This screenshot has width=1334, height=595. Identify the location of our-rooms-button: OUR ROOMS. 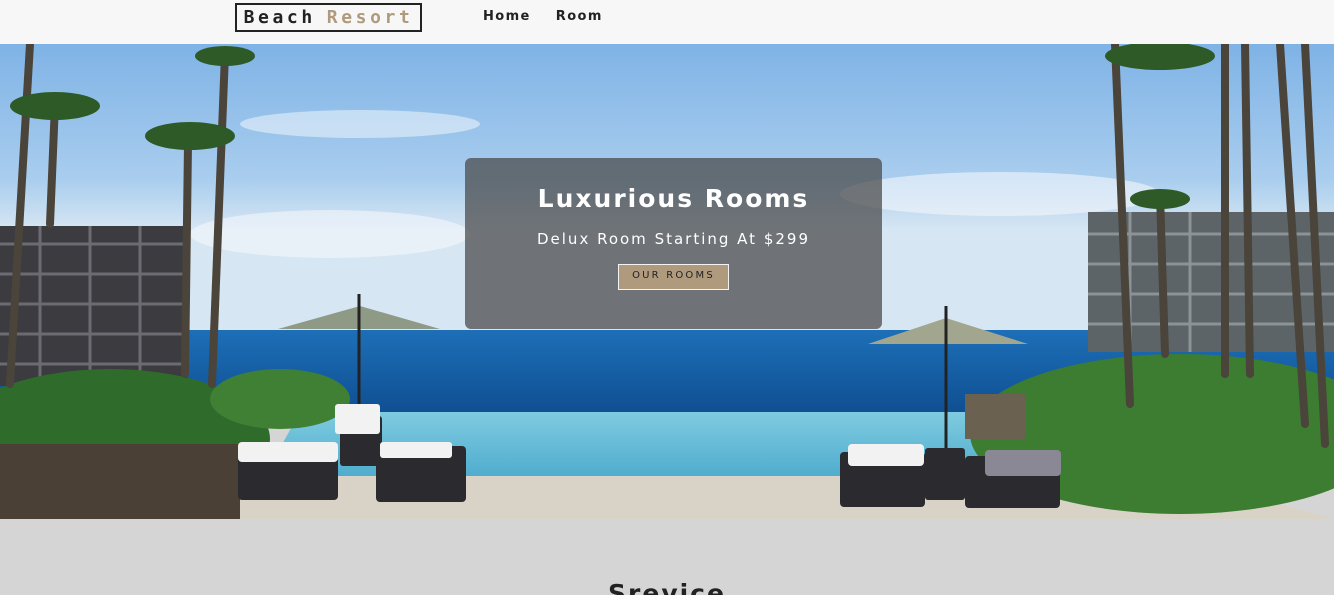
(673, 277).